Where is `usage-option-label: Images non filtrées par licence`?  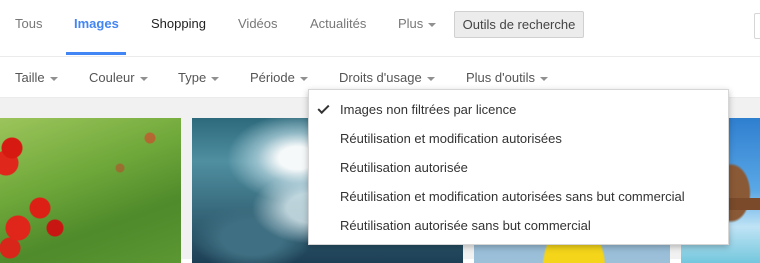
usage-option-label: Images non filtrées par licence is located at coordinates (428, 109).